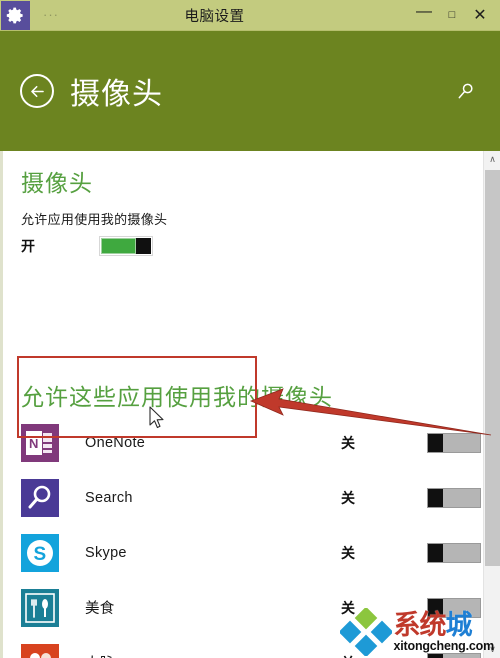 This screenshot has height=658, width=500. What do you see at coordinates (177, 397) in the screenshot?
I see `apps-section-heading: 允许这些应用使用我的摄像头` at bounding box center [177, 397].